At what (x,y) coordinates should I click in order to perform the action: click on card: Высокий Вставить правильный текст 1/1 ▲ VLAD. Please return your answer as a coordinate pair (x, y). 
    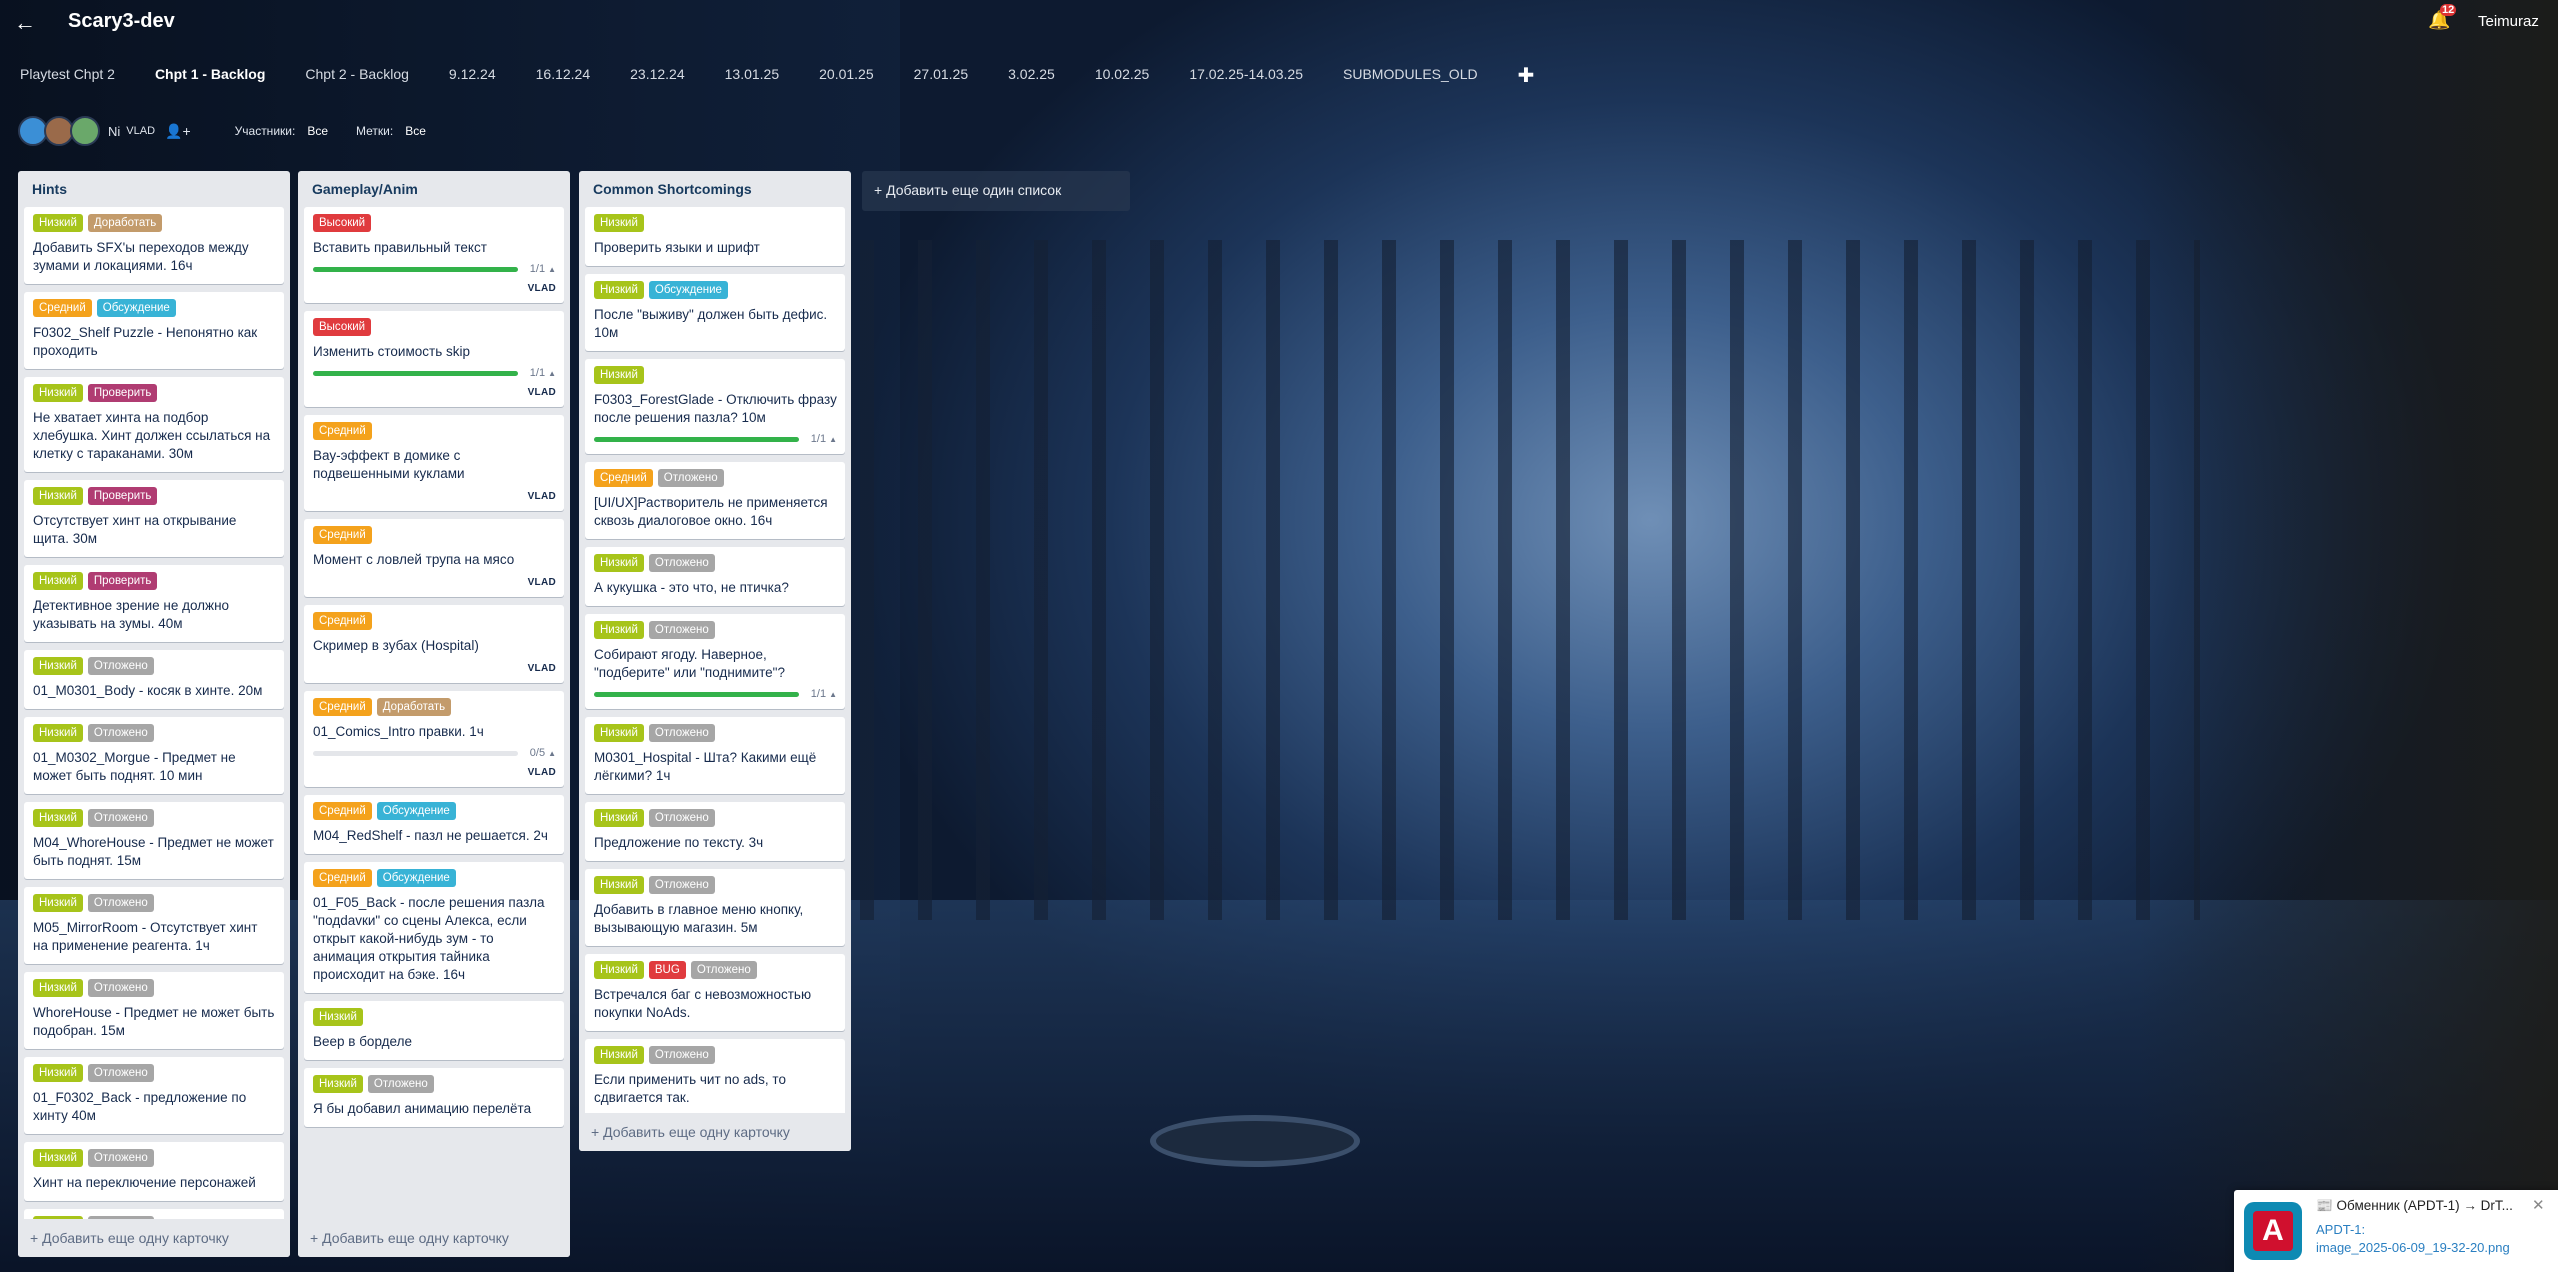
    Looking at the image, I should click on (434, 255).